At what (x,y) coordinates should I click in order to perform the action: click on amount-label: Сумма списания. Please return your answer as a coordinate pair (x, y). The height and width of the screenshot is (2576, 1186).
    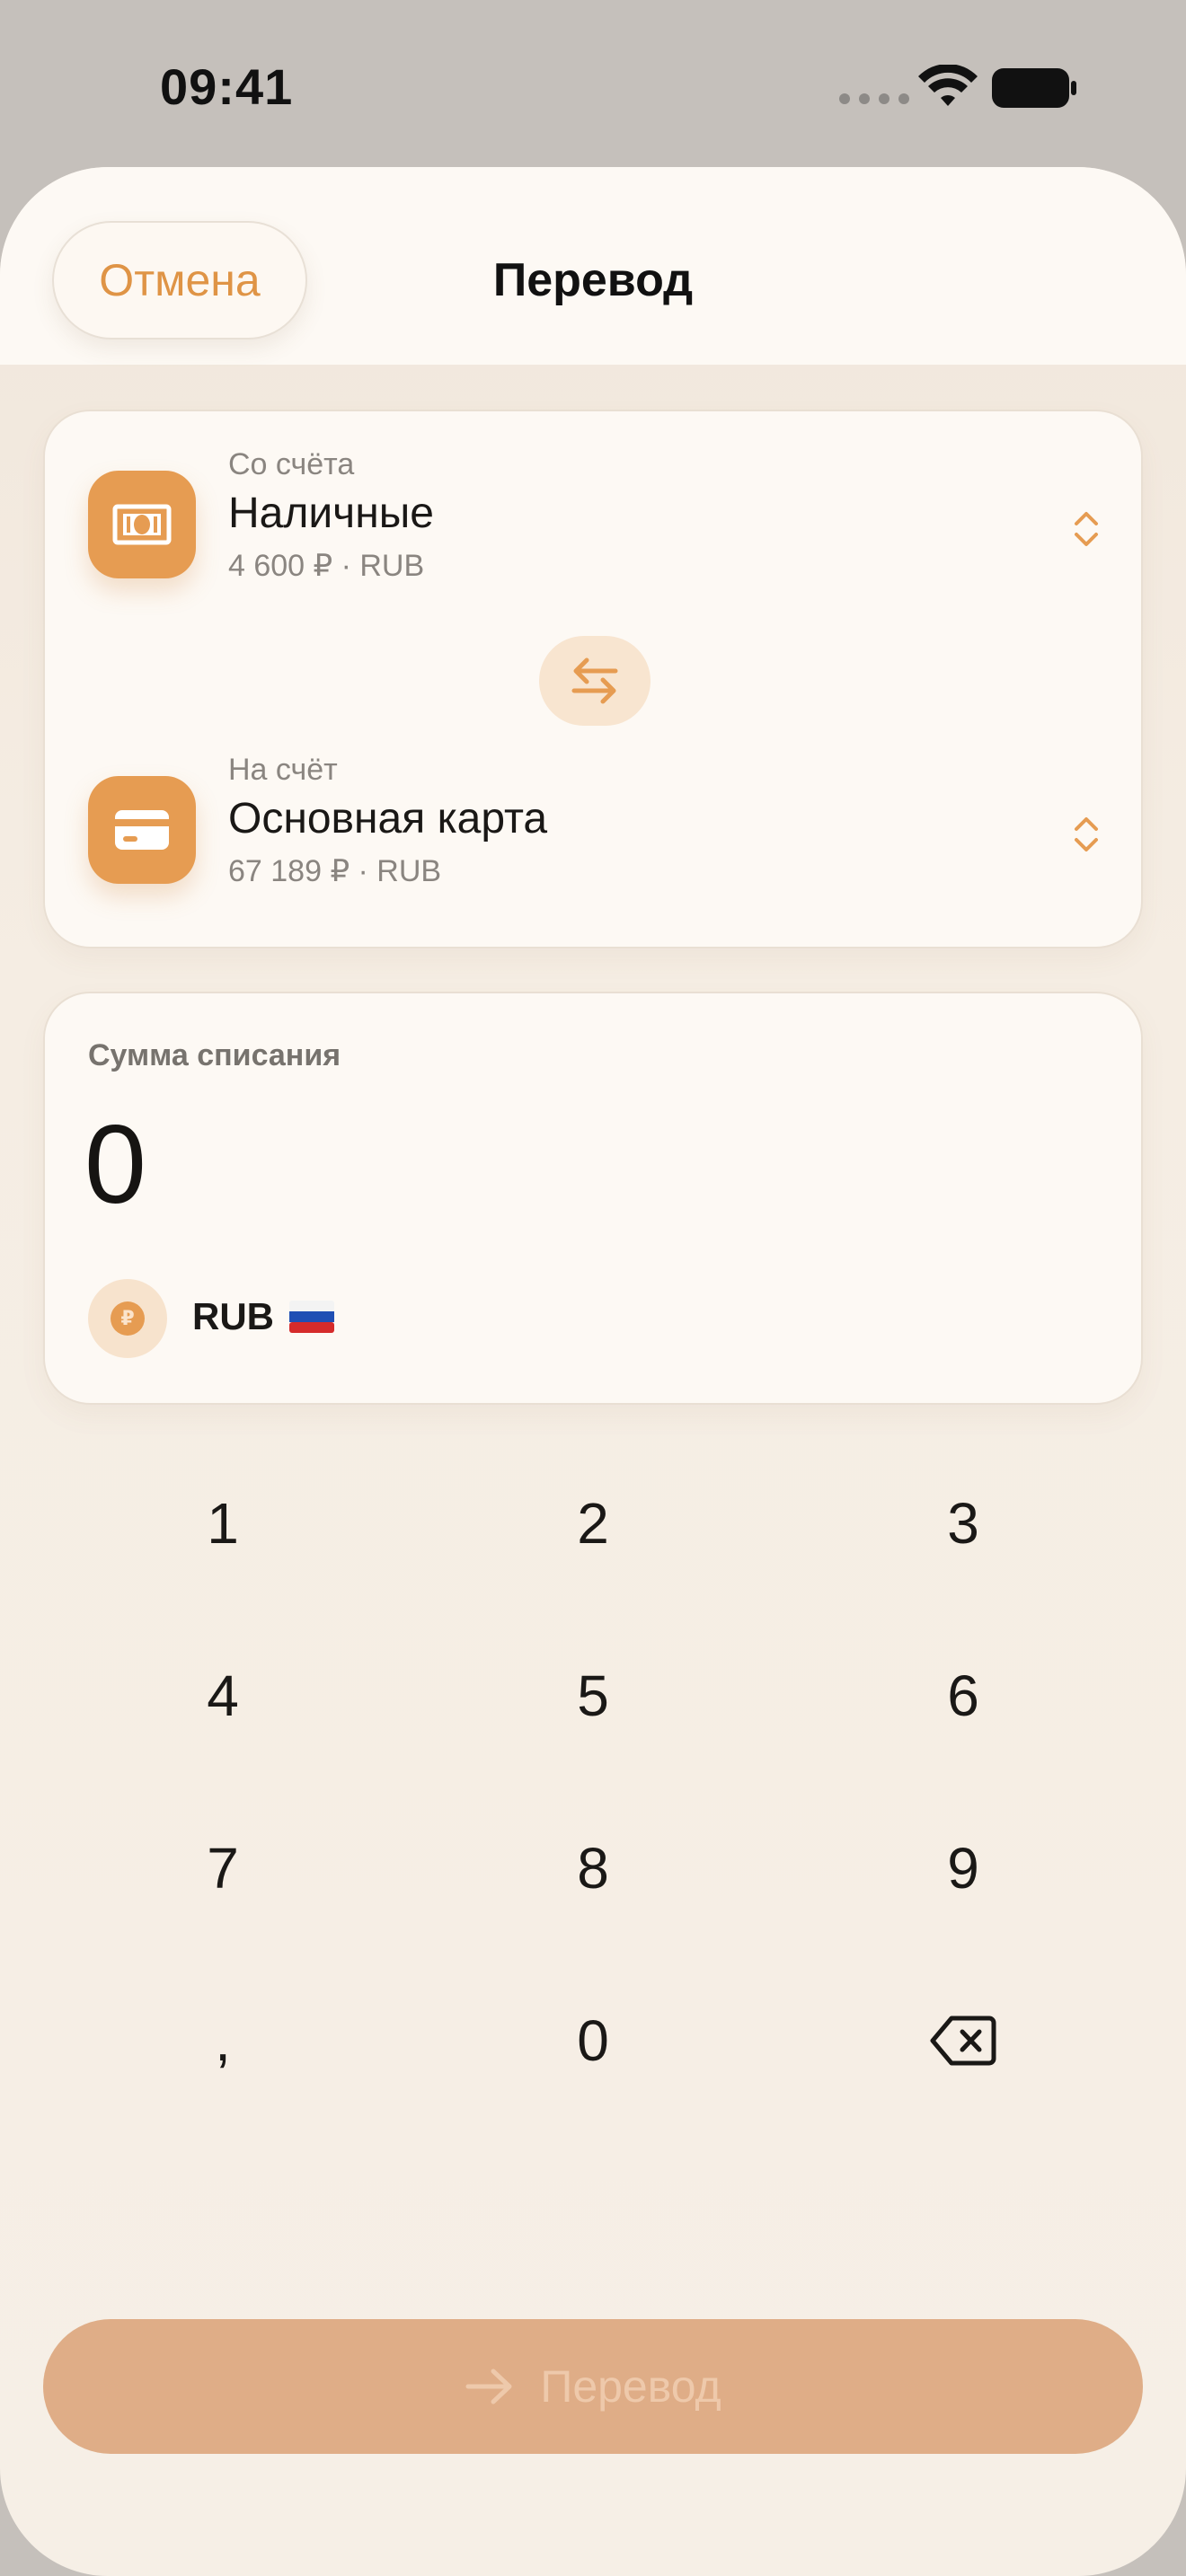
    Looking at the image, I should click on (214, 1055).